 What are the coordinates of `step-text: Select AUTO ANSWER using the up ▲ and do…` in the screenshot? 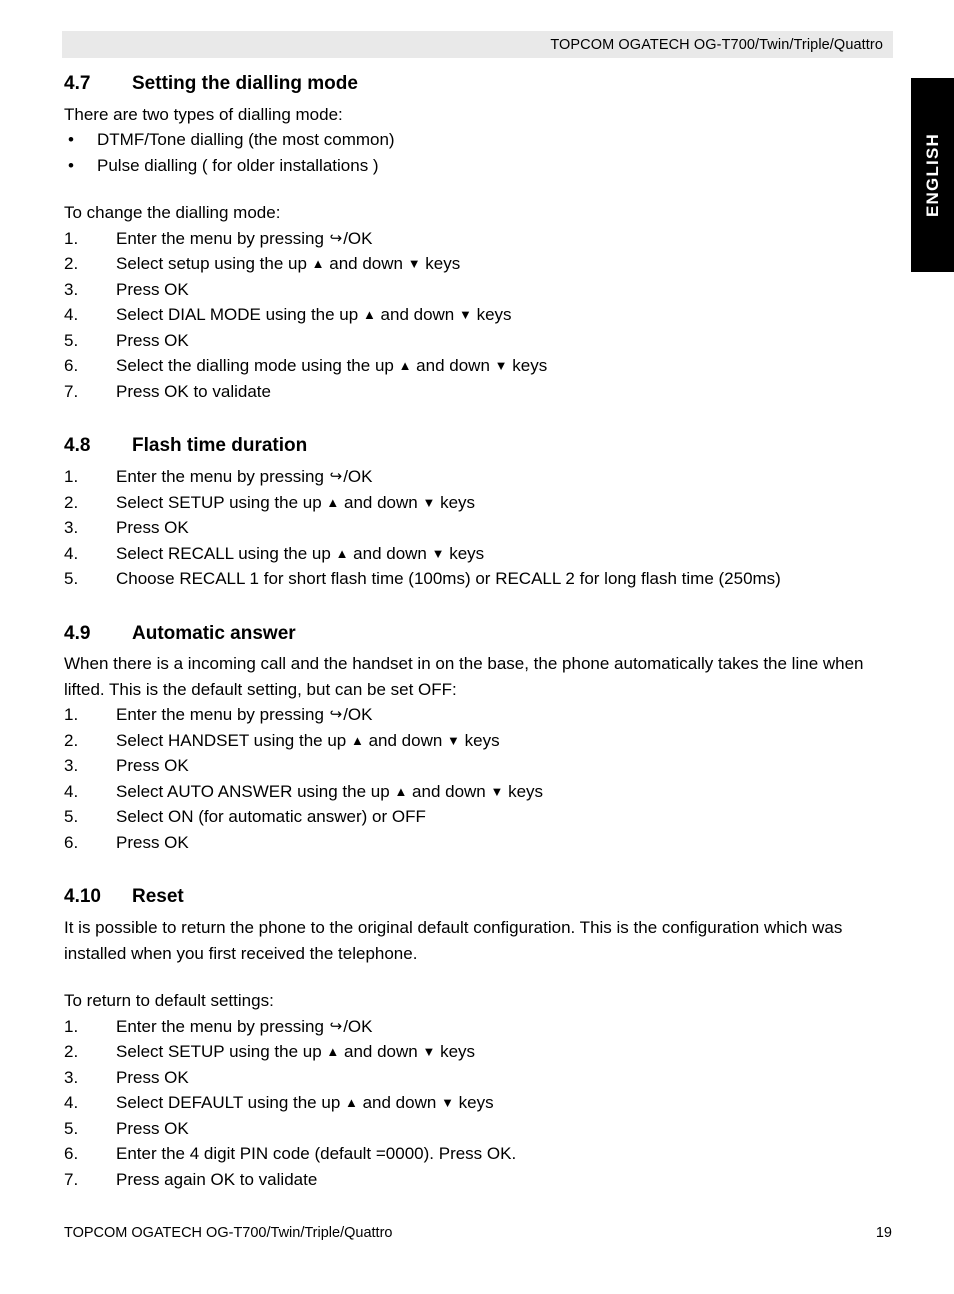 It's located at (330, 791).